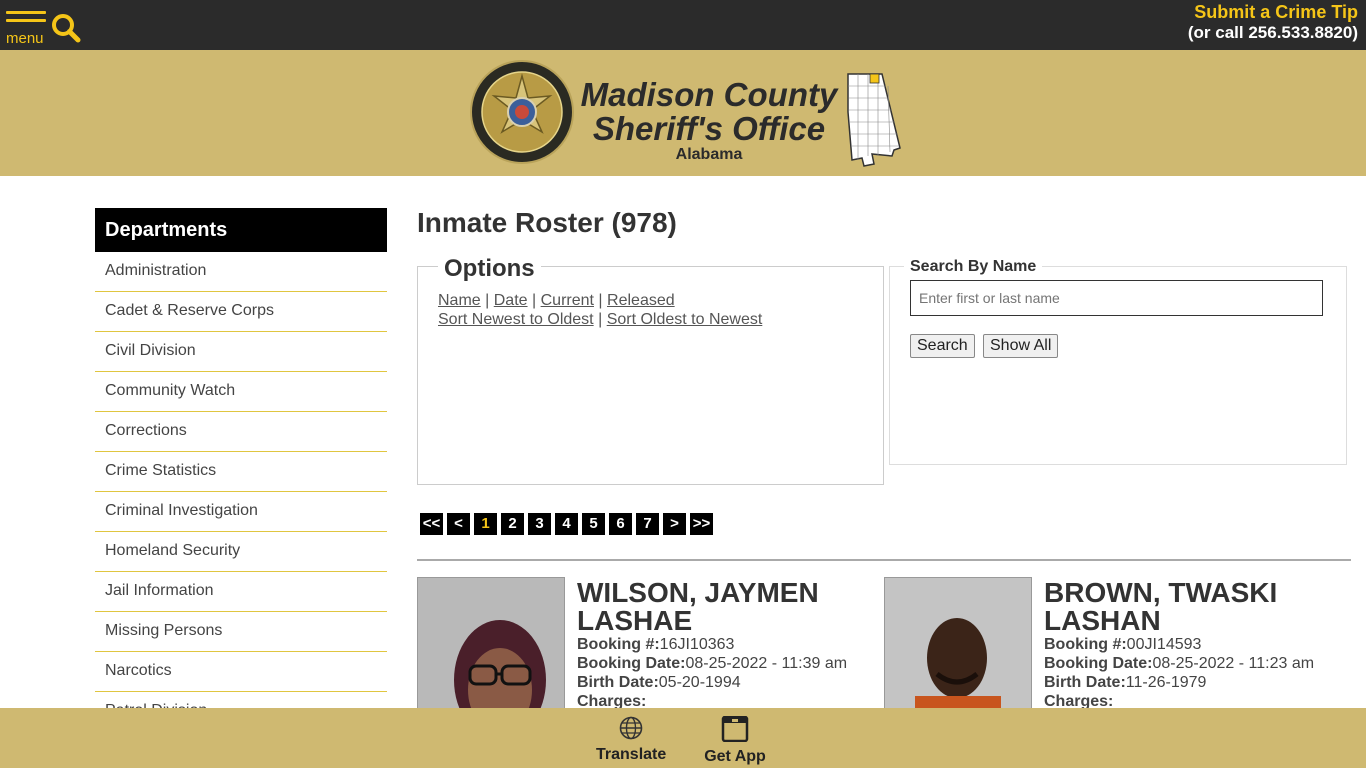 The height and width of the screenshot is (768, 1366). Describe the element at coordinates (241, 352) in the screenshot. I see `sidebar-item-civil-division: Civil Division` at that location.